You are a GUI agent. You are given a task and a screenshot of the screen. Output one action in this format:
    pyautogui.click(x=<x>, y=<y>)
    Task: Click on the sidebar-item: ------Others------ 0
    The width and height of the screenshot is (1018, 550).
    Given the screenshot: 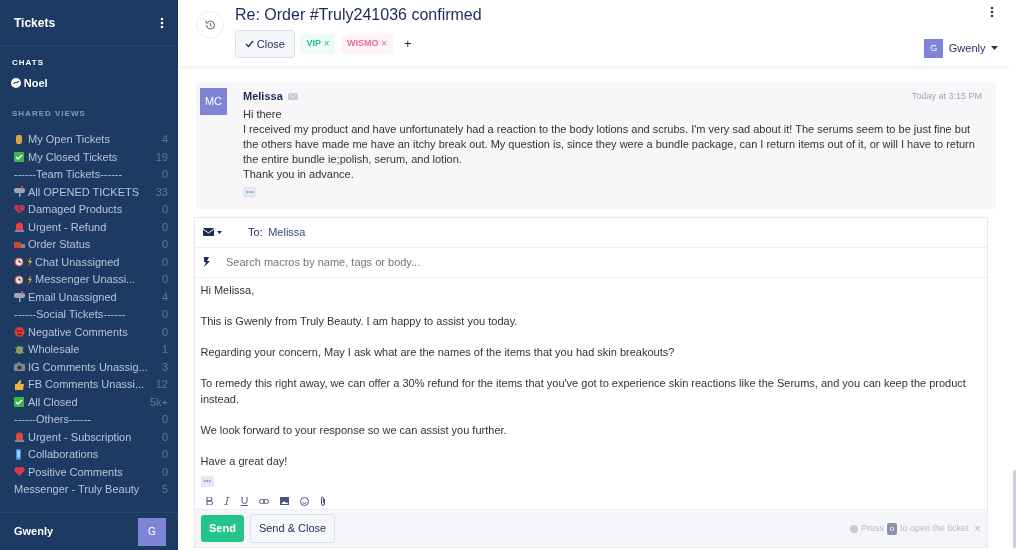 What is the action you would take?
    pyautogui.click(x=89, y=419)
    